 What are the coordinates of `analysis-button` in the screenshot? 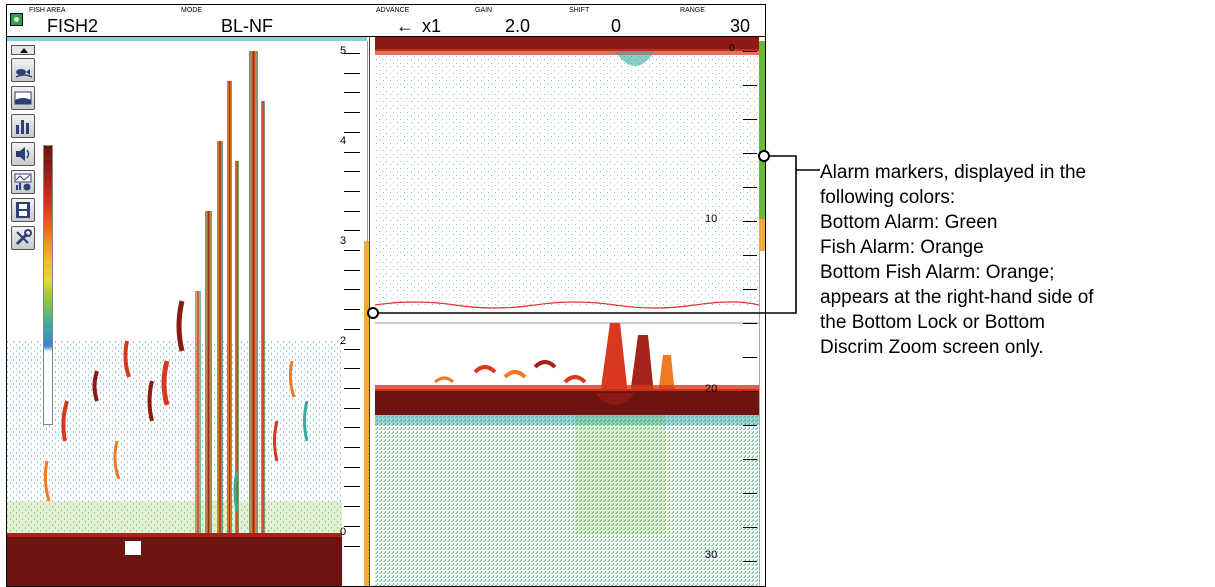 It's located at (23, 182).